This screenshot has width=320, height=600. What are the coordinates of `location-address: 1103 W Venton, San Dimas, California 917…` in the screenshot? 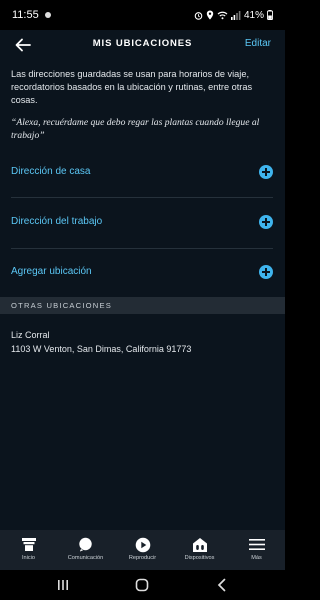 It's located at (101, 349).